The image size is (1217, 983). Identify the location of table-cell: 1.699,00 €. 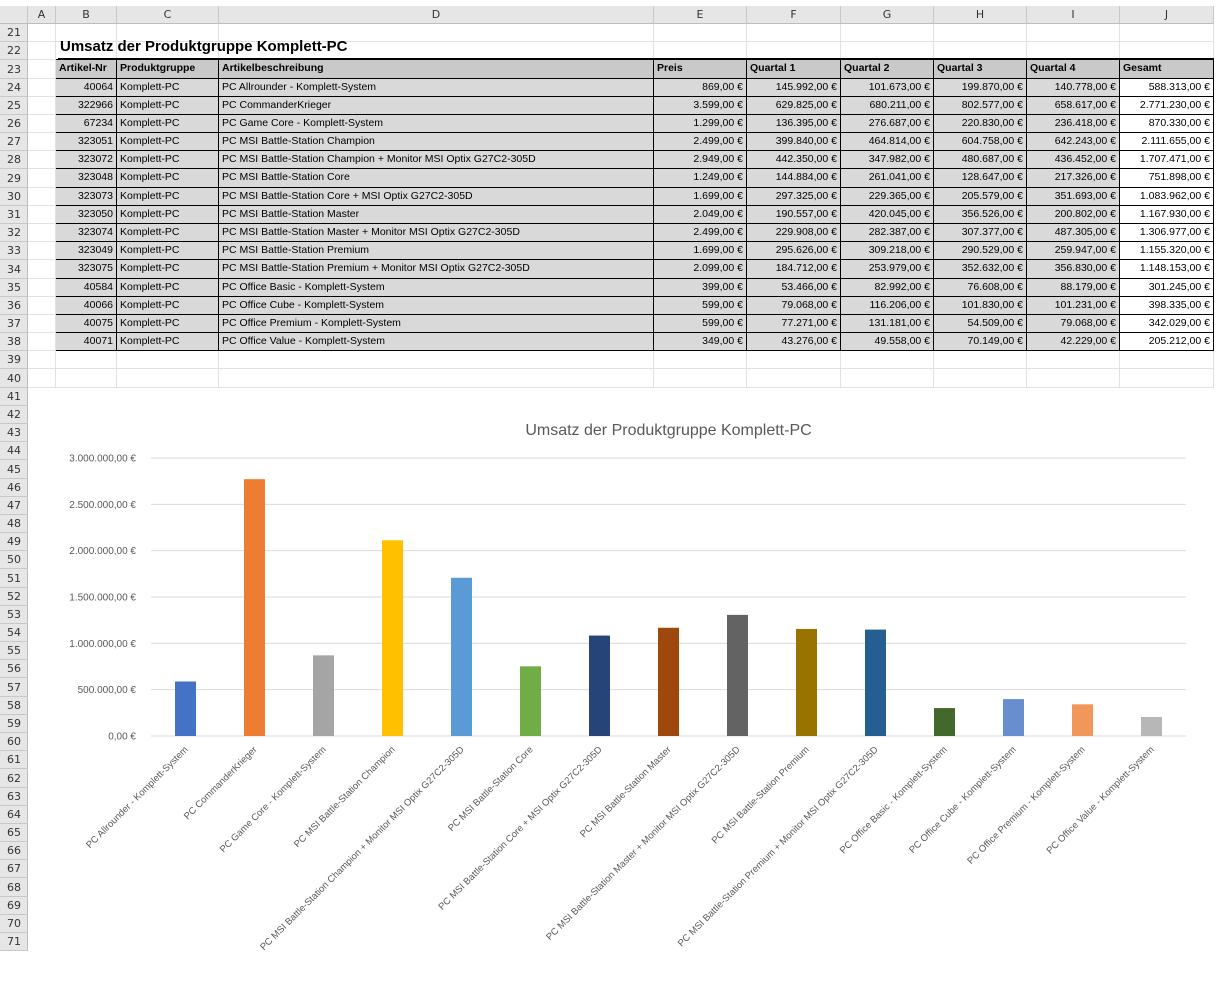
(700, 251).